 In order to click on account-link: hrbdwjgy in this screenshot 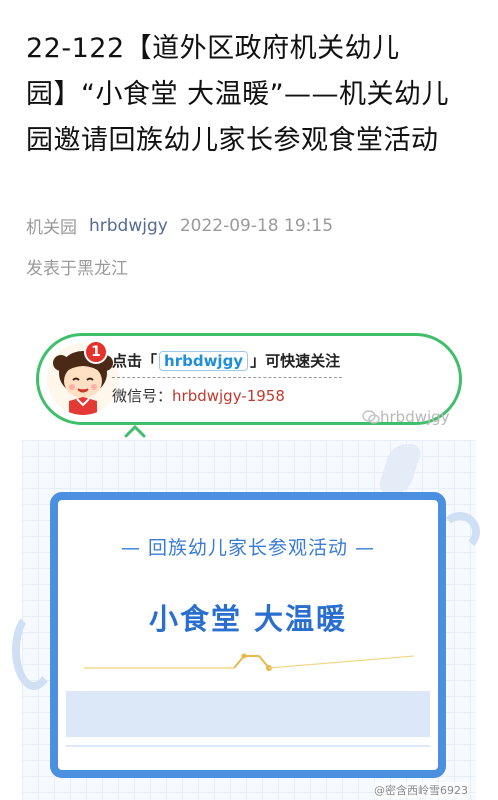, I will do `click(128, 226)`.